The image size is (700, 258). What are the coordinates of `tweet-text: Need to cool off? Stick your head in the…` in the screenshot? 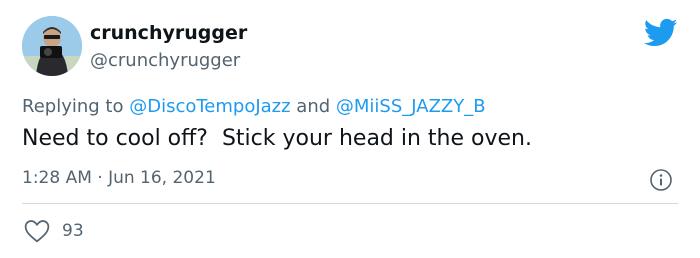 It's located at (277, 138).